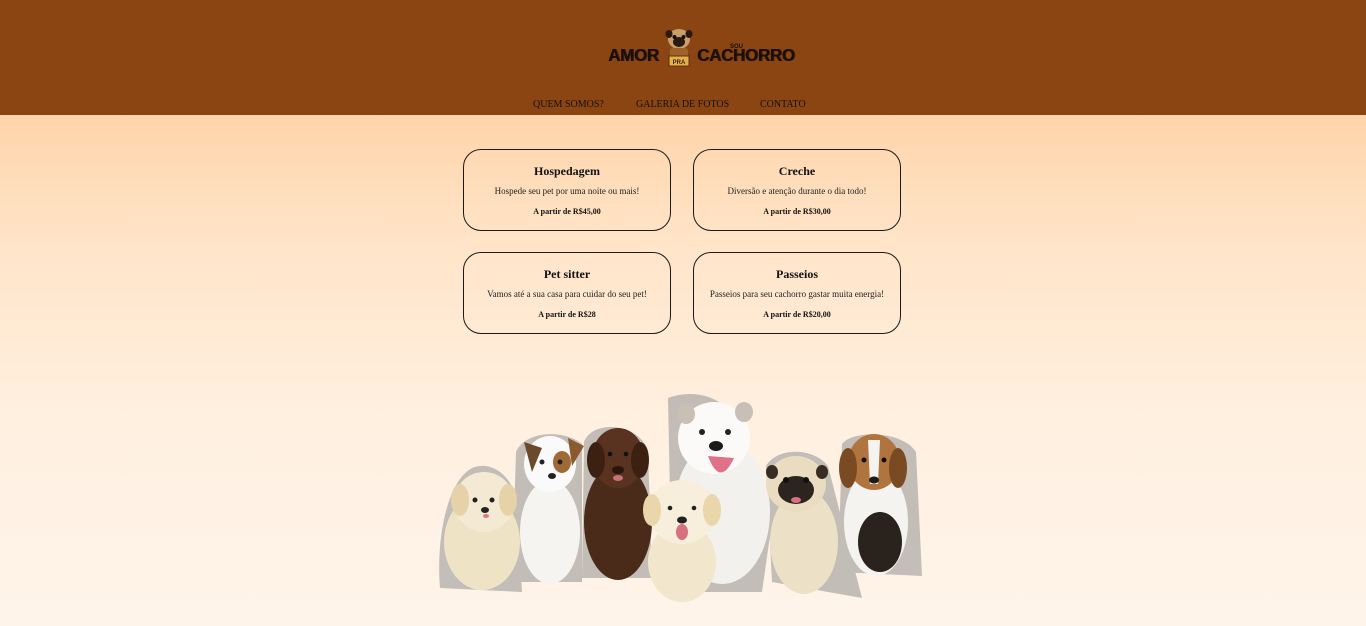  I want to click on nav-item-contato: CONTATO, so click(783, 104).